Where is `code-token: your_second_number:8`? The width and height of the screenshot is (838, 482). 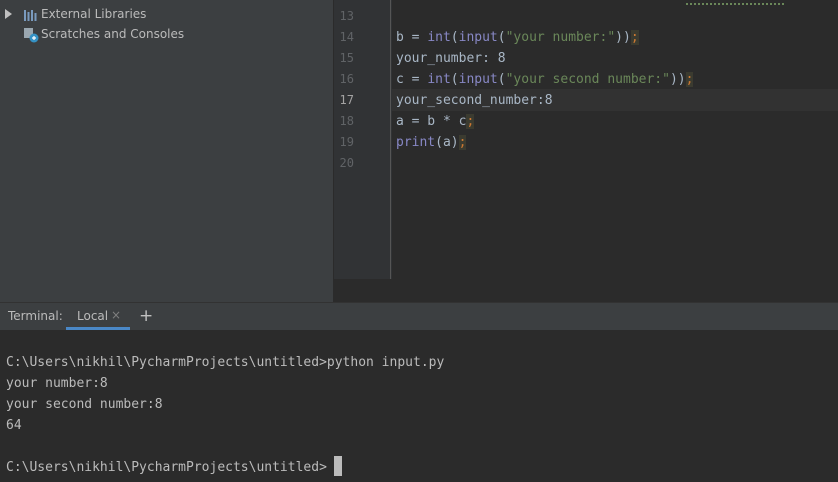
code-token: your_second_number:8 is located at coordinates (474, 100).